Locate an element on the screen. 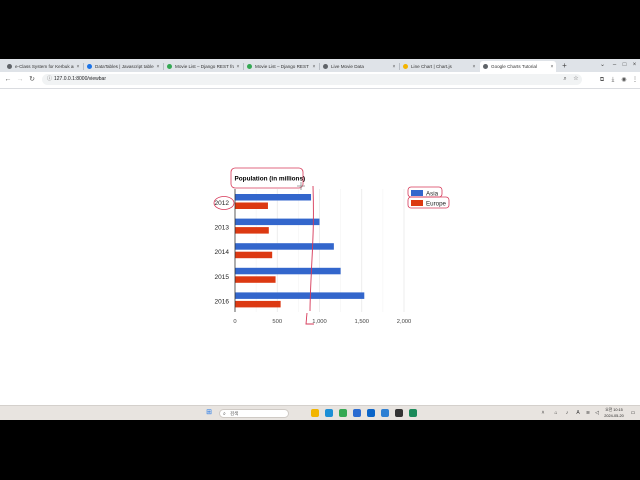 This screenshot has height=480, width=640. category-label: 2012 is located at coordinates (222, 203).